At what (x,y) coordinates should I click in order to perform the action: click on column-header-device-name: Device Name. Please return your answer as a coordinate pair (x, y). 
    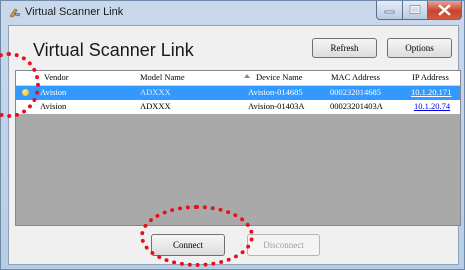
    Looking at the image, I should click on (279, 77).